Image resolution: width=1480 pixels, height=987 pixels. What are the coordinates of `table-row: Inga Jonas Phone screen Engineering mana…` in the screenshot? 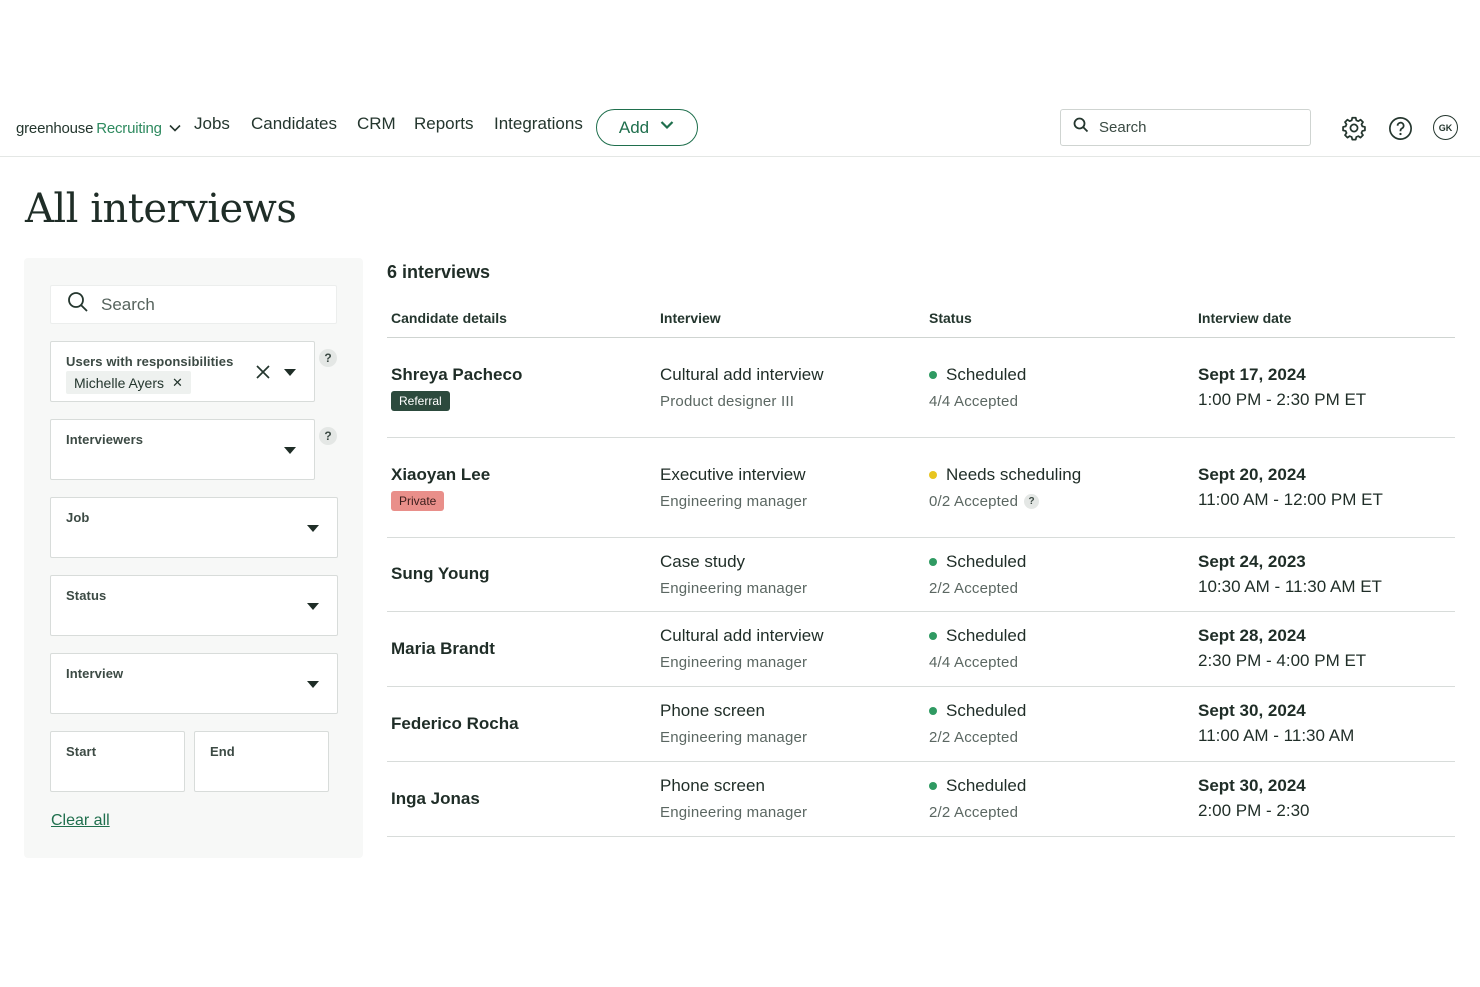 It's located at (921, 799).